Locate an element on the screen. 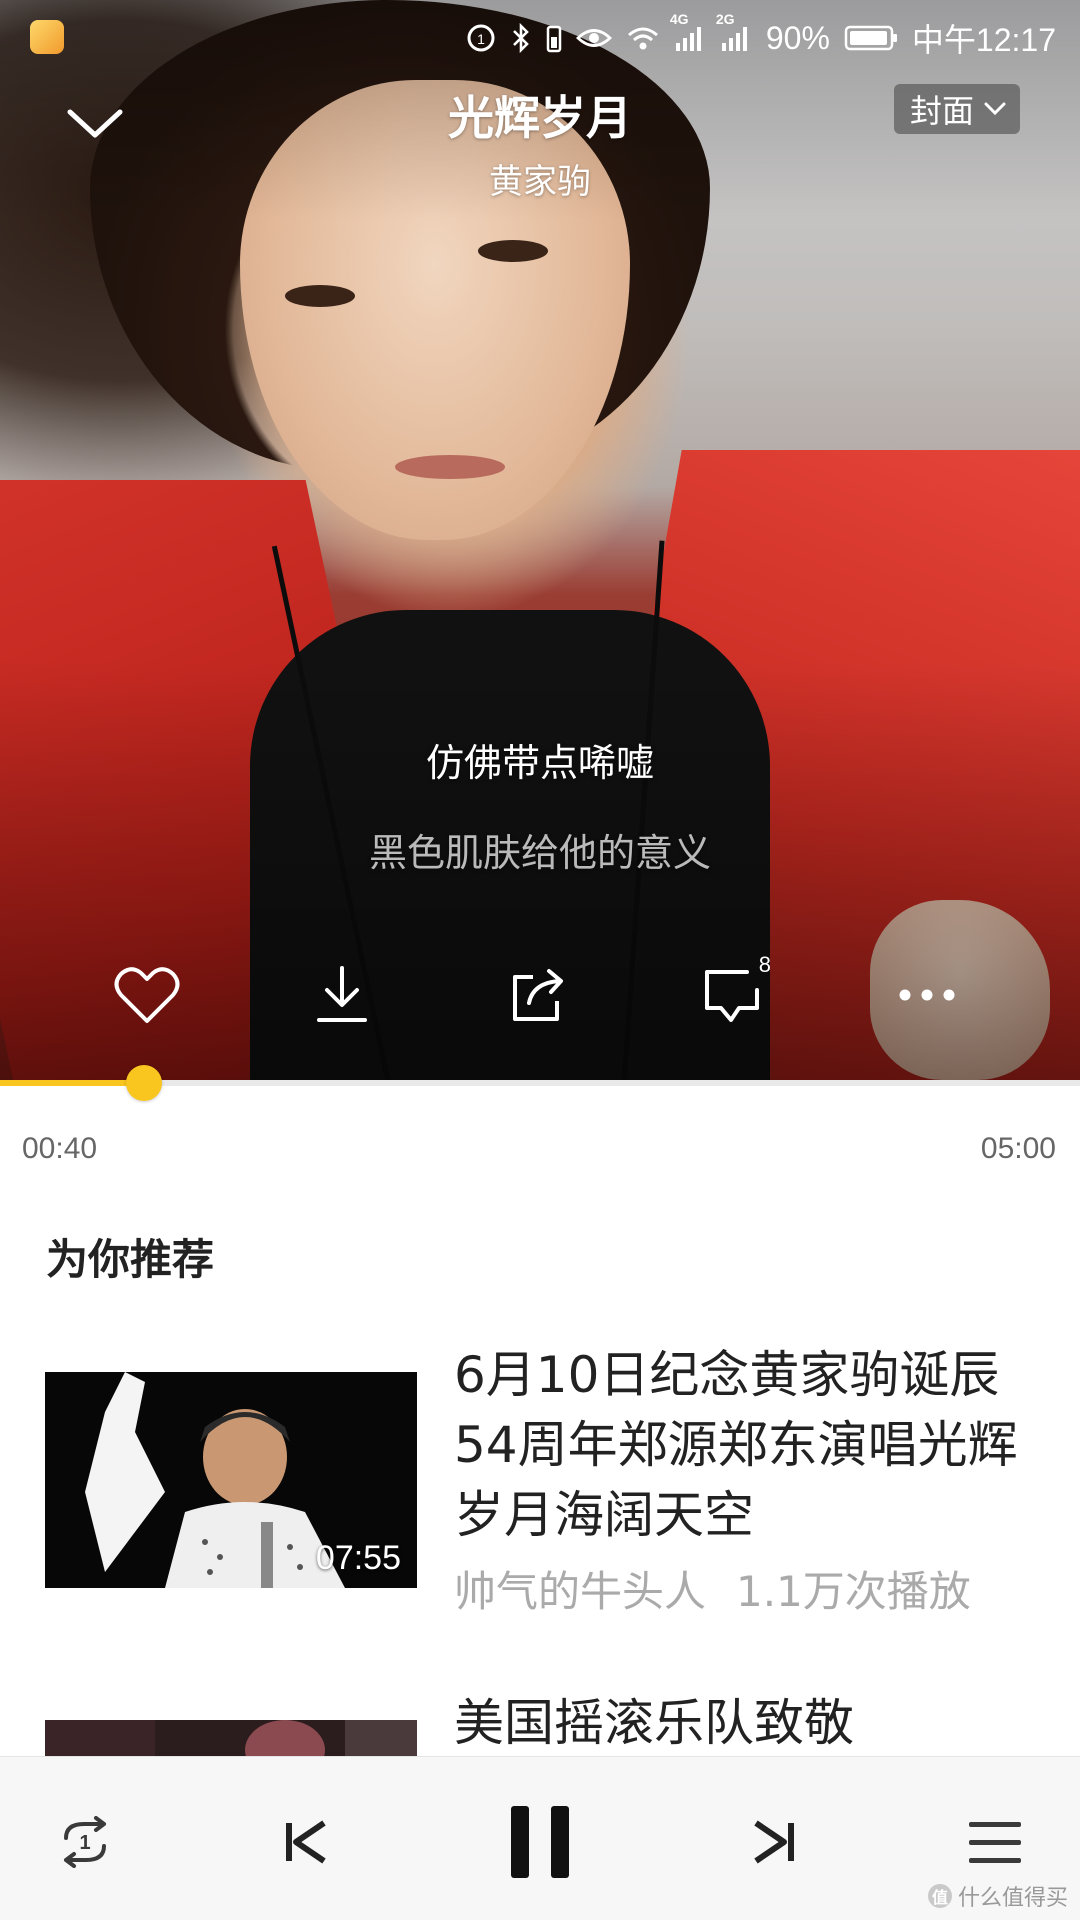 This screenshot has width=1080, height=1920. cover-toggle-label: 封面 is located at coordinates (941, 111).